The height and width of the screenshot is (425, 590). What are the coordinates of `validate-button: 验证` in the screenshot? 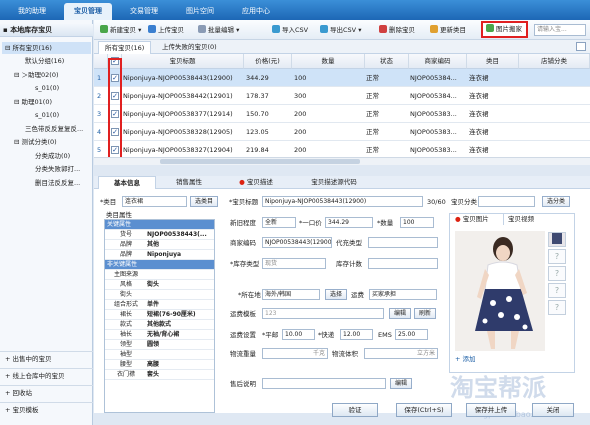 It's located at (355, 410).